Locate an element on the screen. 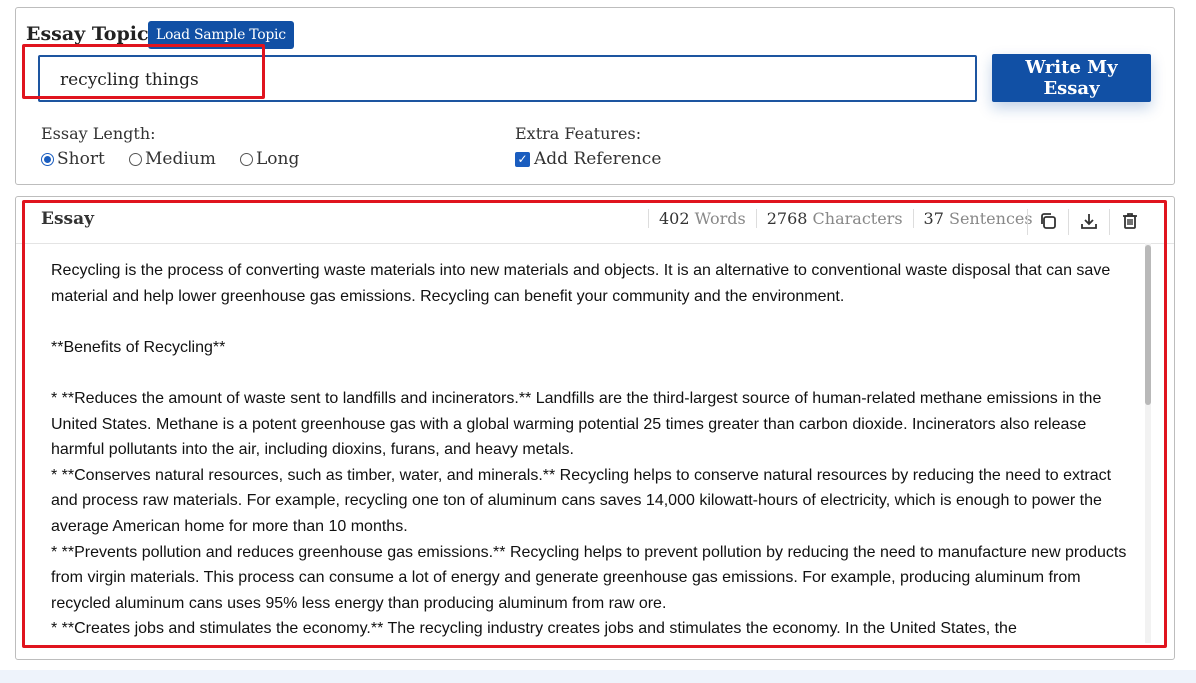 The height and width of the screenshot is (683, 1196). extra-features-label: Extra Features: is located at coordinates (578, 133).